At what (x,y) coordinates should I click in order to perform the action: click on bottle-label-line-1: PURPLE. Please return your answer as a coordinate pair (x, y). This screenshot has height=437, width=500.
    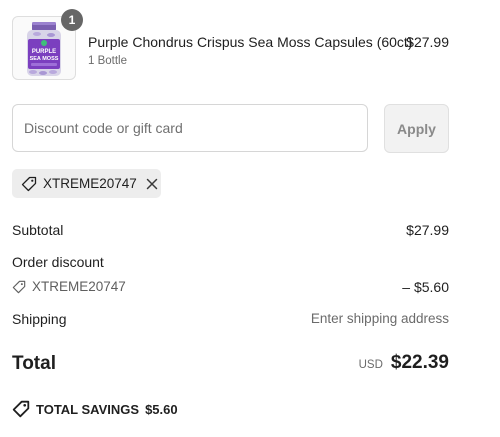
    Looking at the image, I should click on (44, 52).